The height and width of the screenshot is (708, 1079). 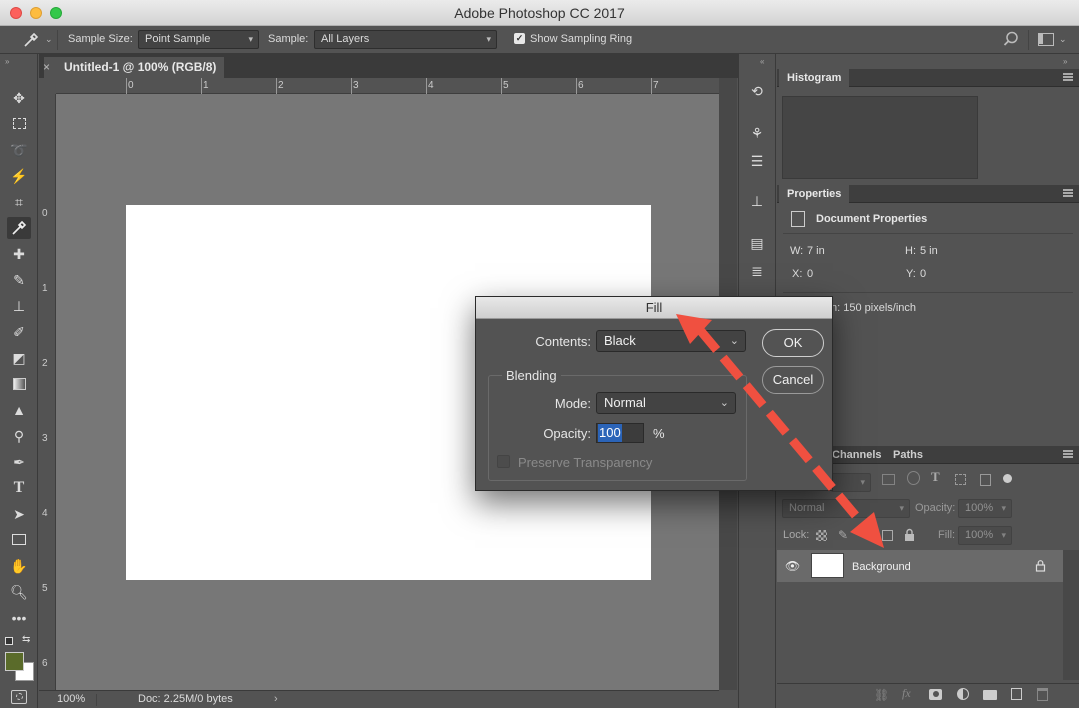 I want to click on healing-brush-tool-icon: ✚, so click(x=19, y=254).